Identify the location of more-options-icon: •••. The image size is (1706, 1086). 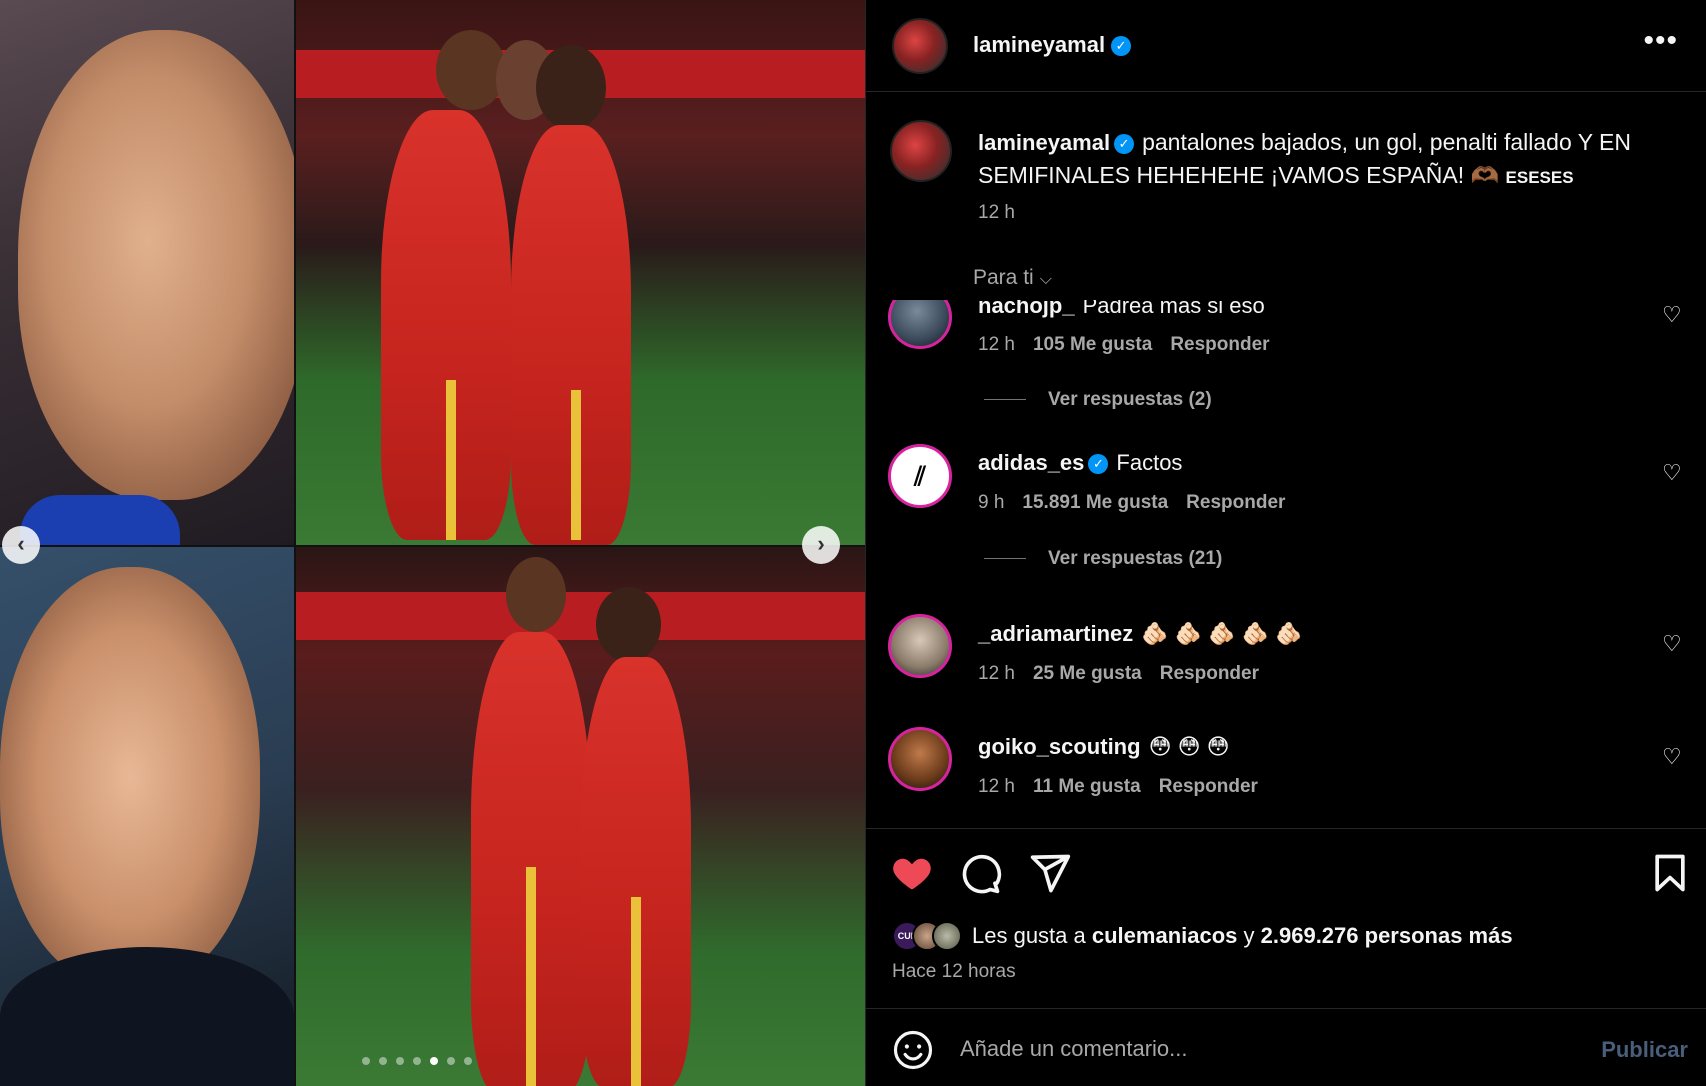
(1660, 41).